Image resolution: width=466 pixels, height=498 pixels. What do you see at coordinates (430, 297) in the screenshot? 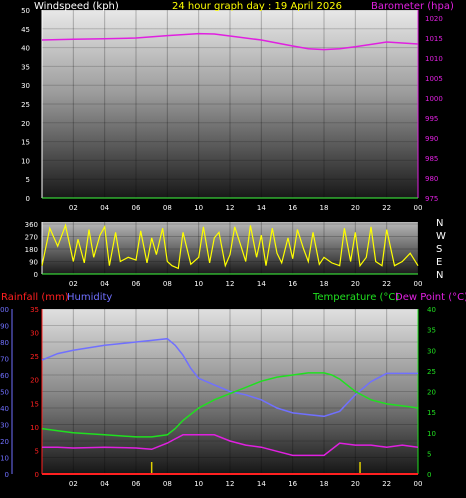
I see `legend-dewpoint: Dew Point (°C)` at bounding box center [430, 297].